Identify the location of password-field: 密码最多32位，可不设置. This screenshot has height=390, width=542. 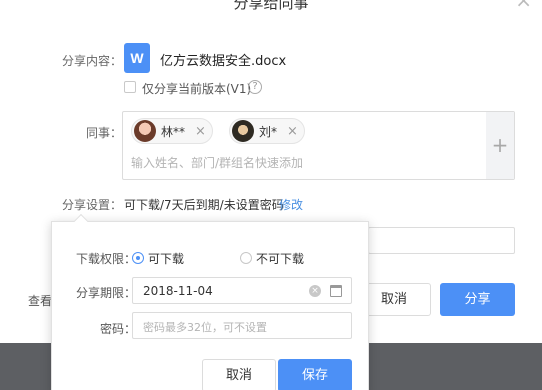
(242, 325).